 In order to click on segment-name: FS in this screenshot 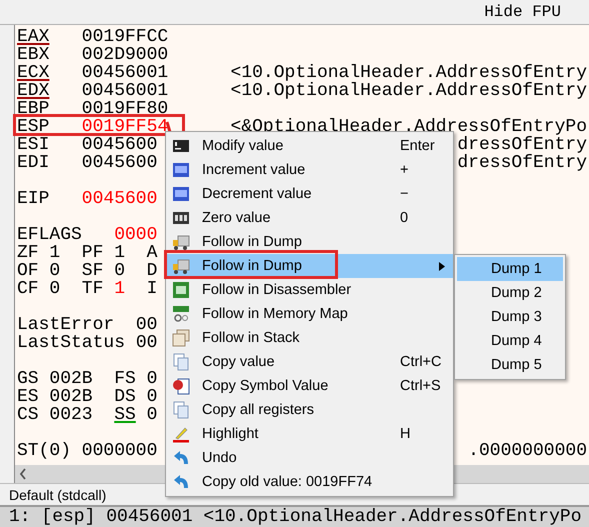, I will do `click(125, 379)`.